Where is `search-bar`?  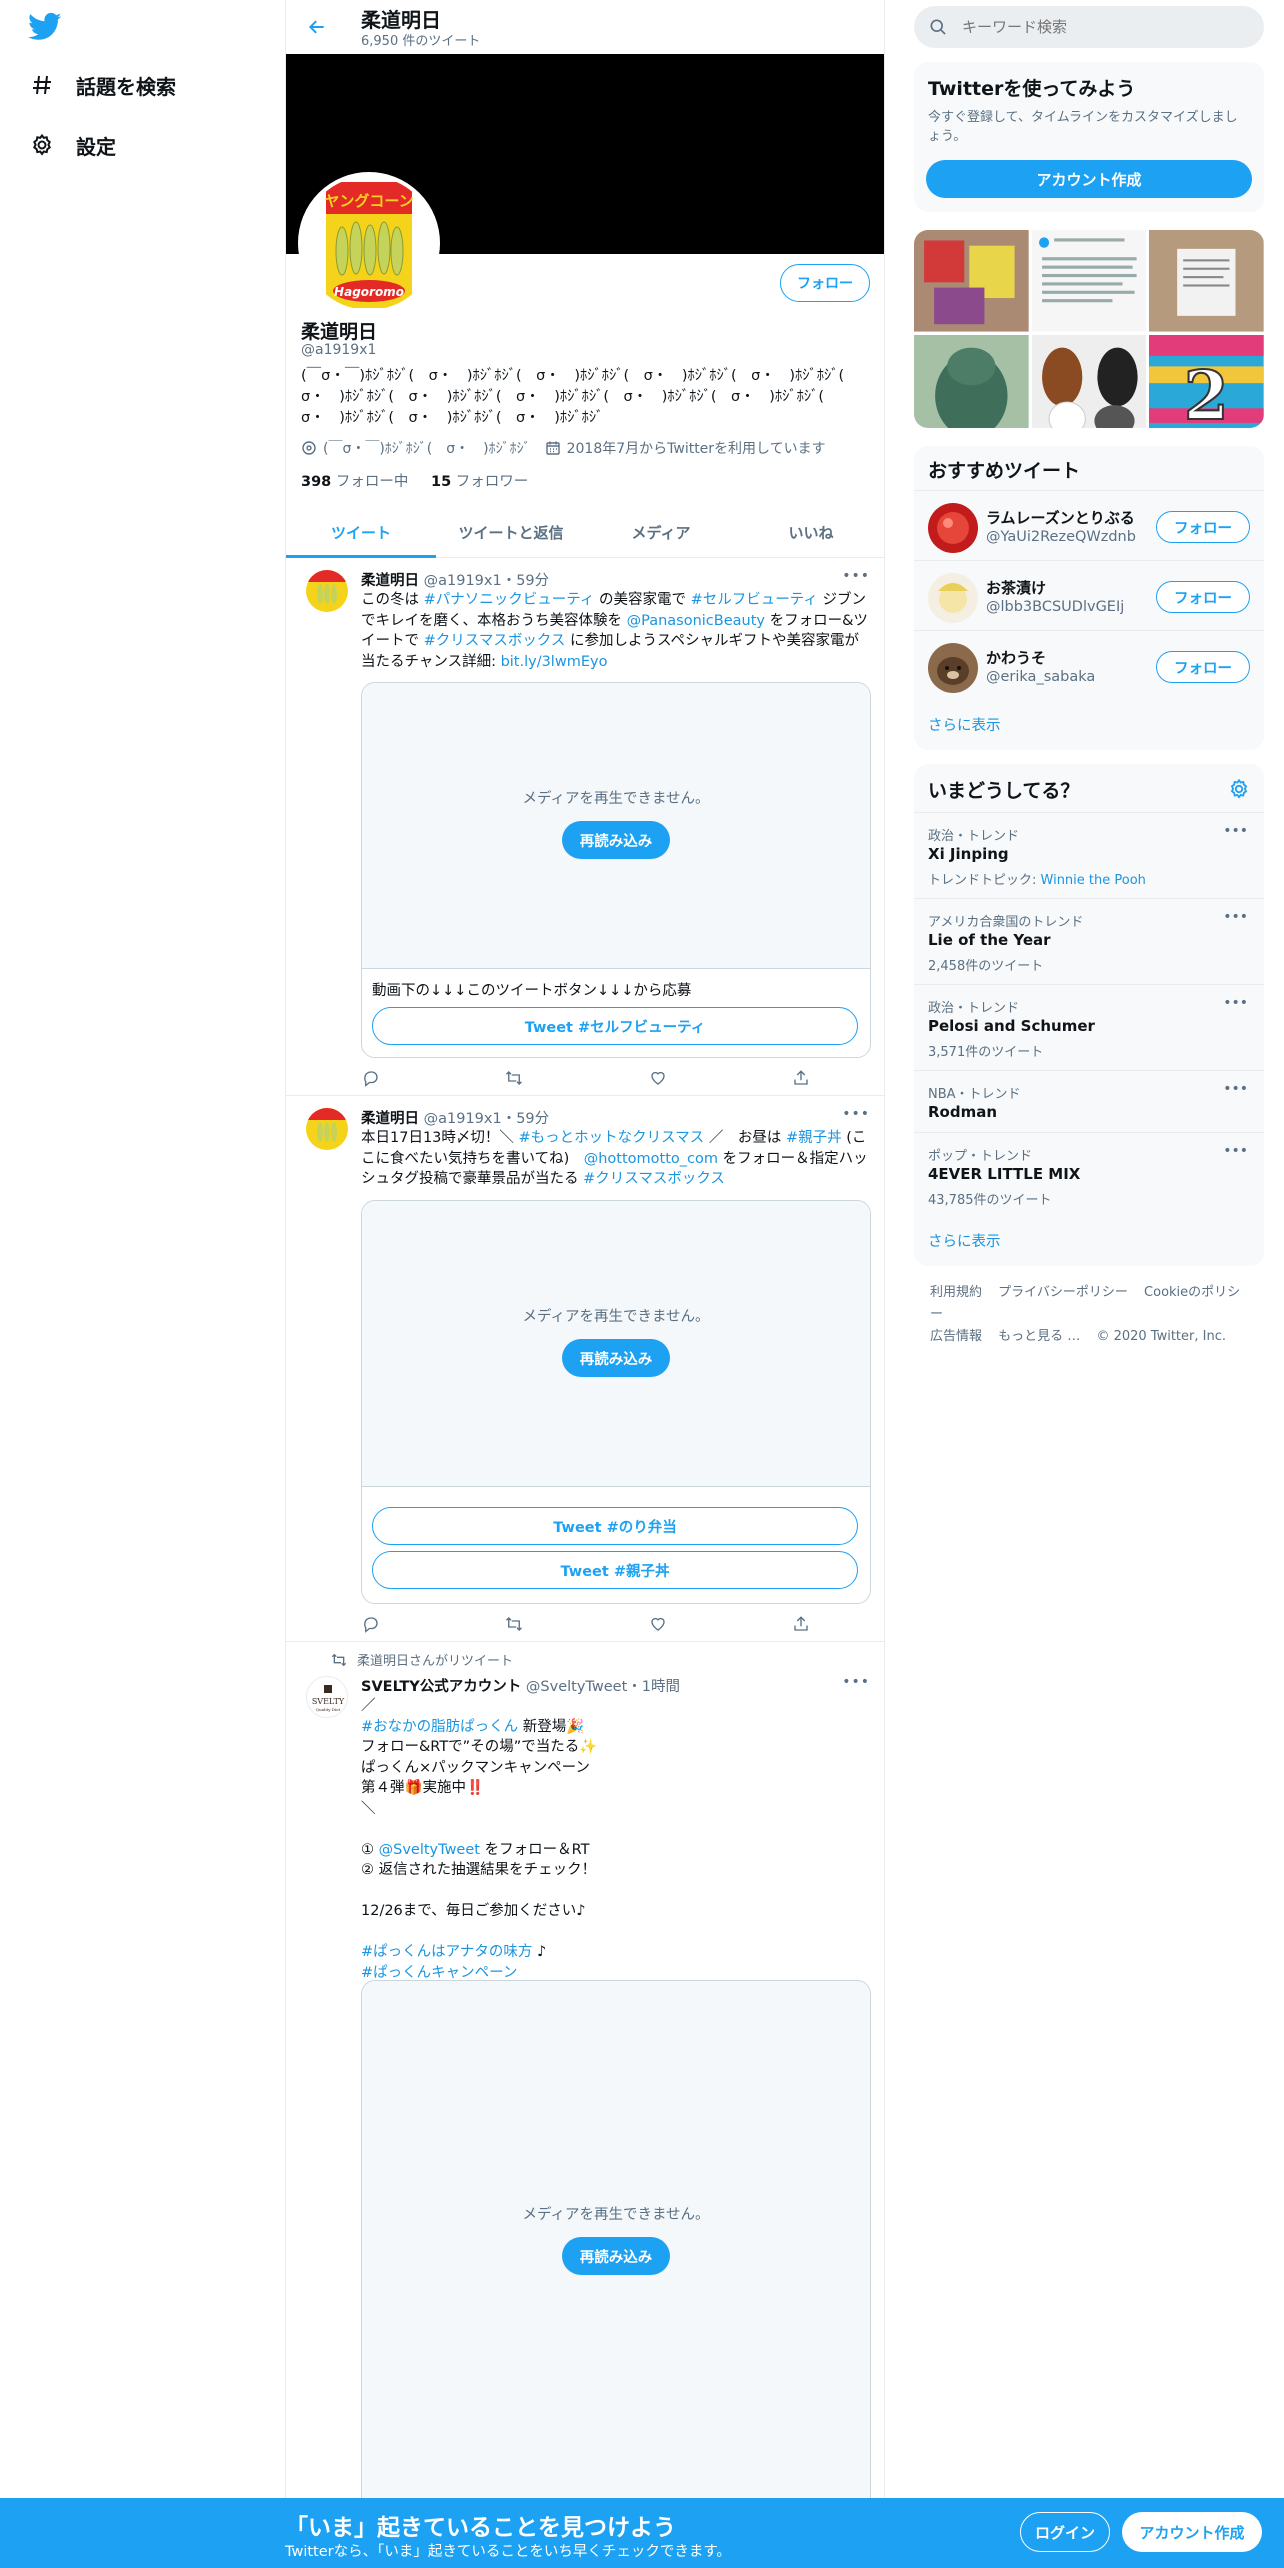
search-bar is located at coordinates (1089, 27).